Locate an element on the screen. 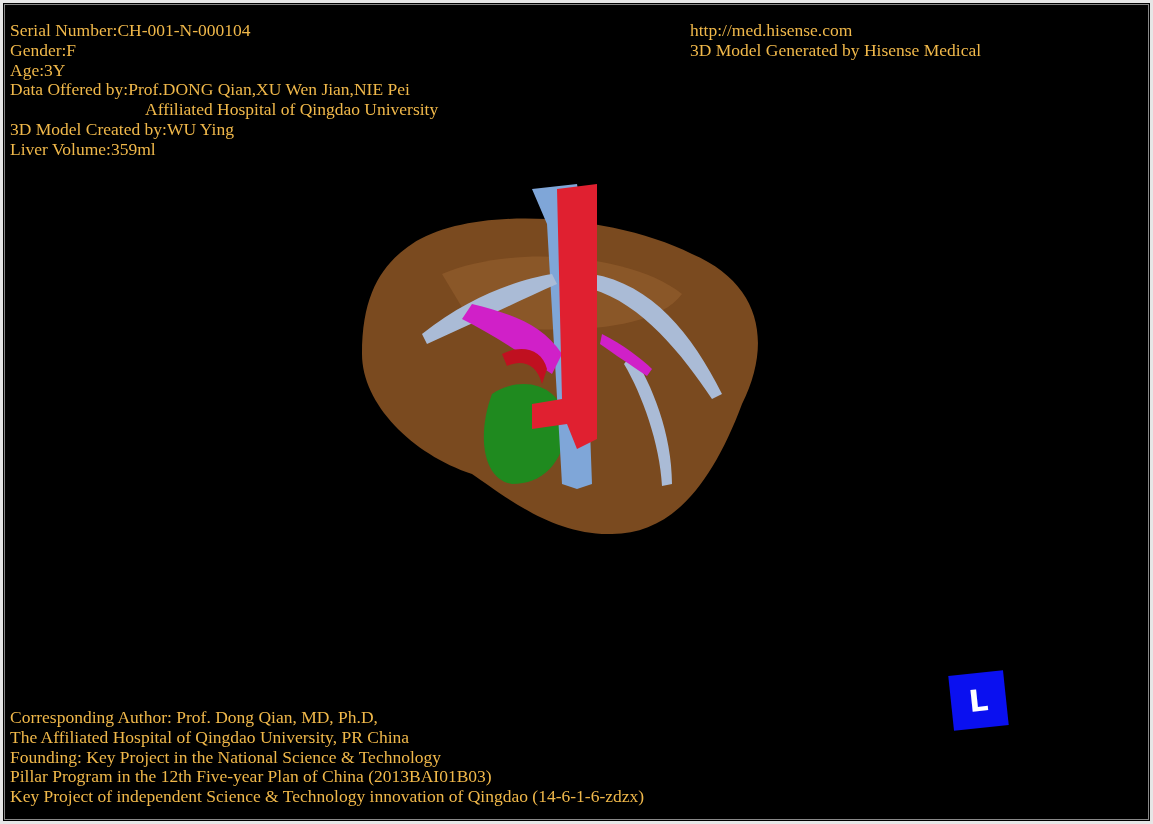 This screenshot has height=824, width=1153. info-text: 3D Model Created by:WU Ying is located at coordinates (122, 130).